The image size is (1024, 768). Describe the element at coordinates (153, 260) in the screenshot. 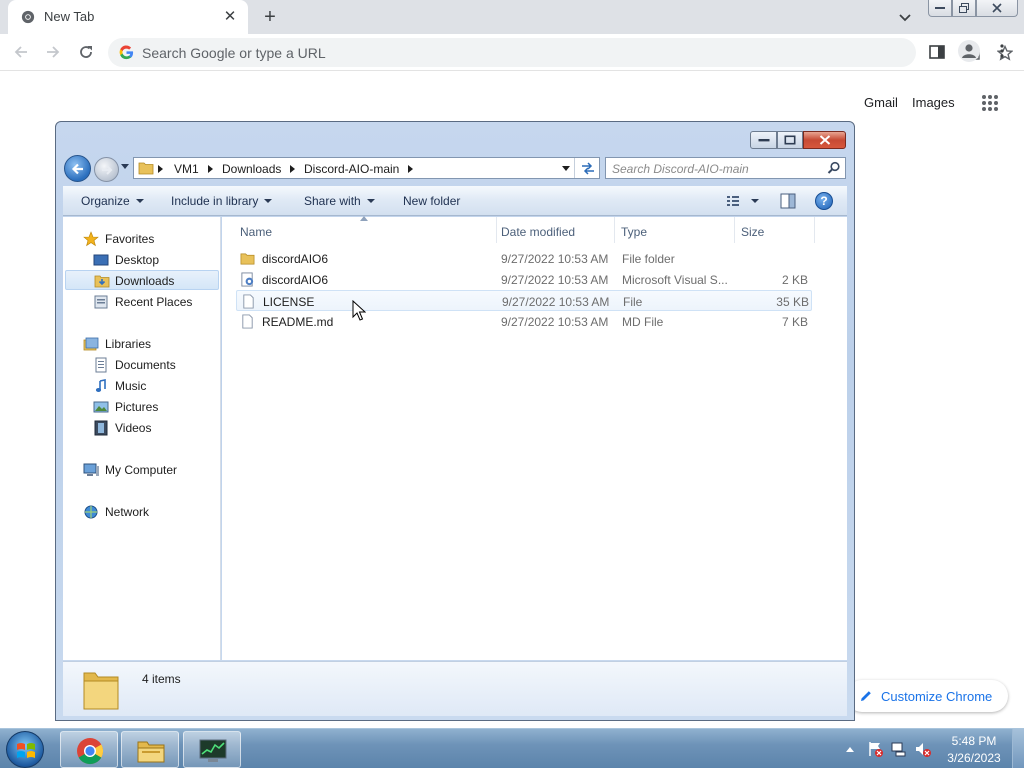

I see `nav-desktop: Desktop` at that location.